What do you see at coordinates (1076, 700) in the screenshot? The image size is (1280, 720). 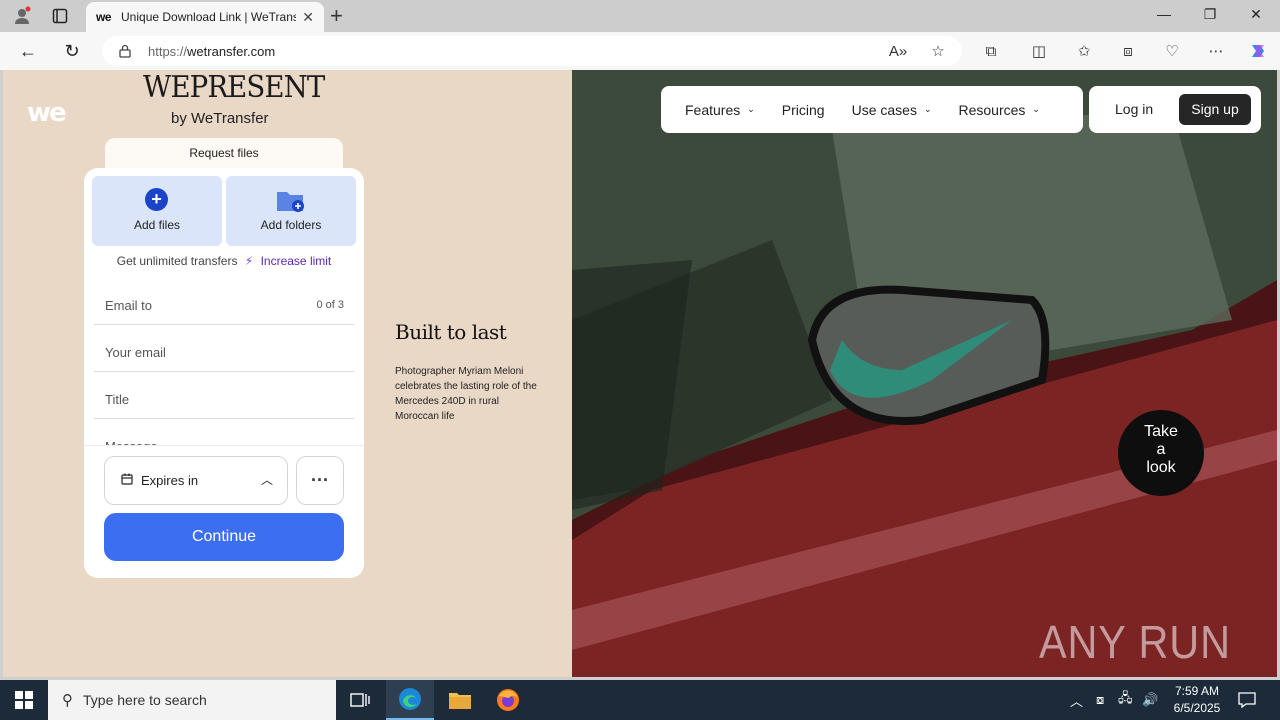 I see `show-hidden-icons: ︿` at bounding box center [1076, 700].